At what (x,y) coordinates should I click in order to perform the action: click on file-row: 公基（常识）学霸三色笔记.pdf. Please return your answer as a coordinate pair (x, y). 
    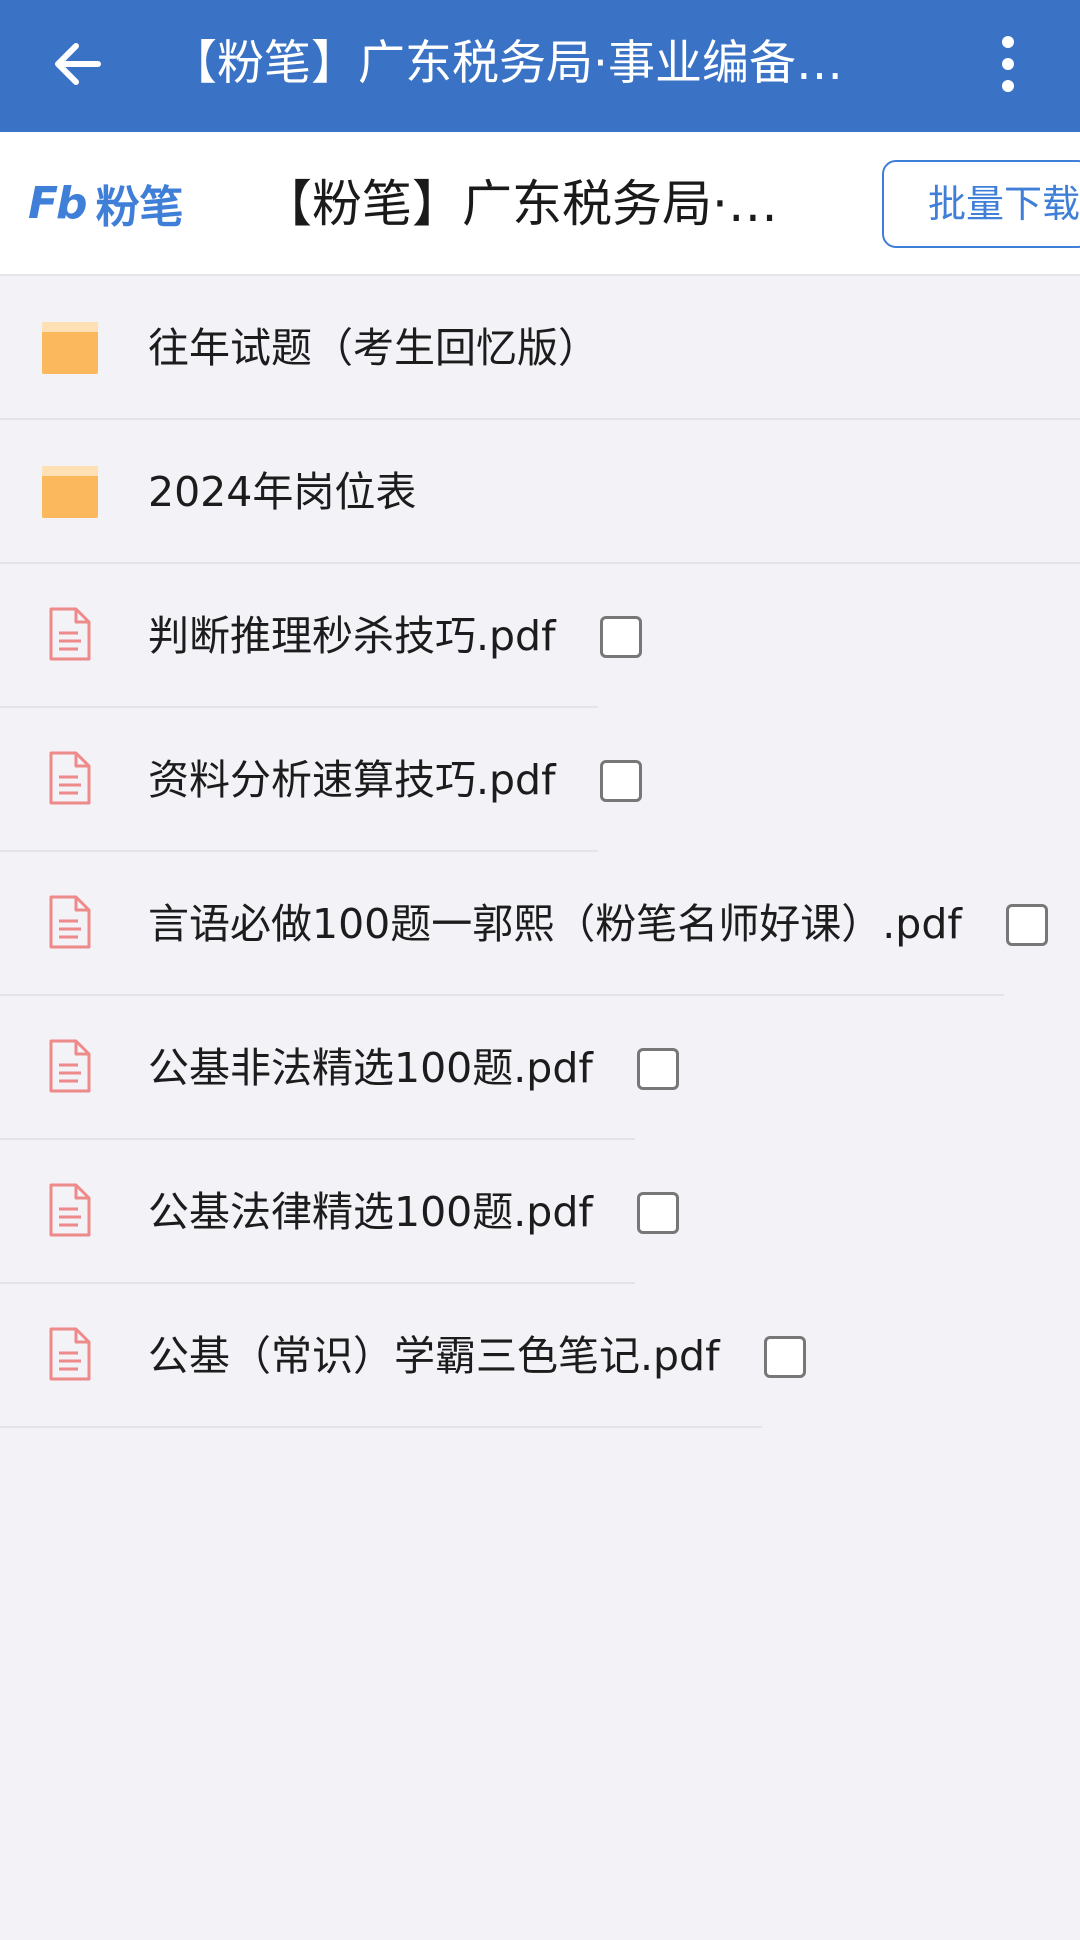
    Looking at the image, I should click on (540, 1356).